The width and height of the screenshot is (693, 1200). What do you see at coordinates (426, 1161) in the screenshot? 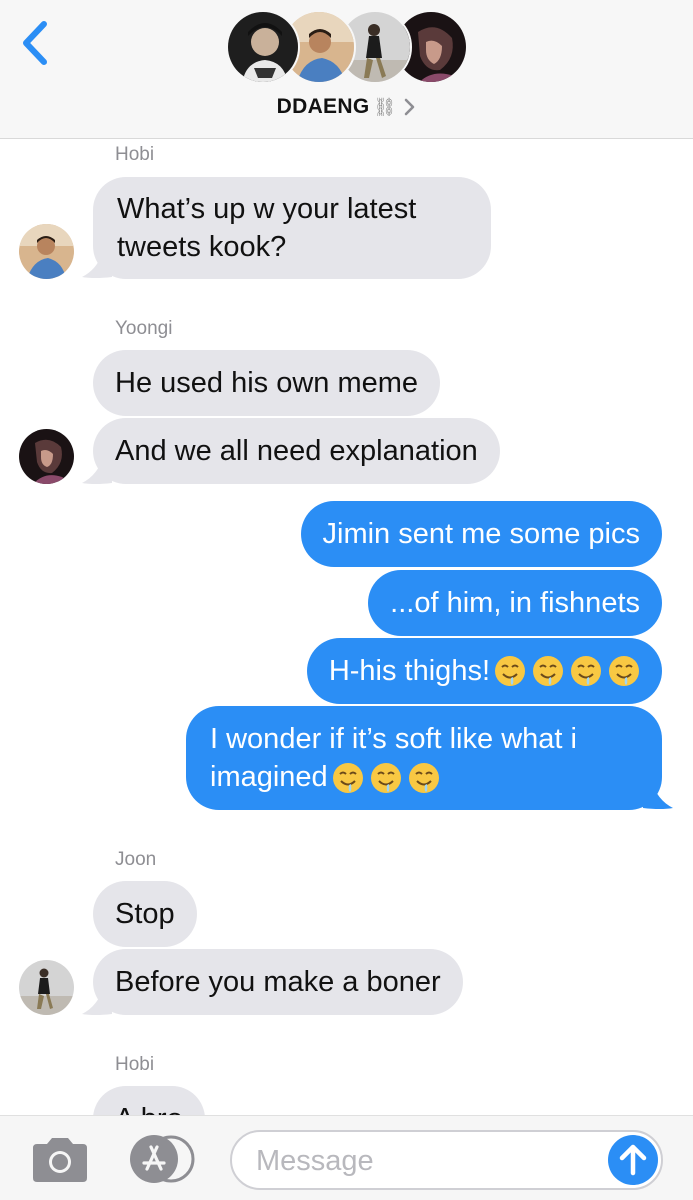
I see `message-input` at bounding box center [426, 1161].